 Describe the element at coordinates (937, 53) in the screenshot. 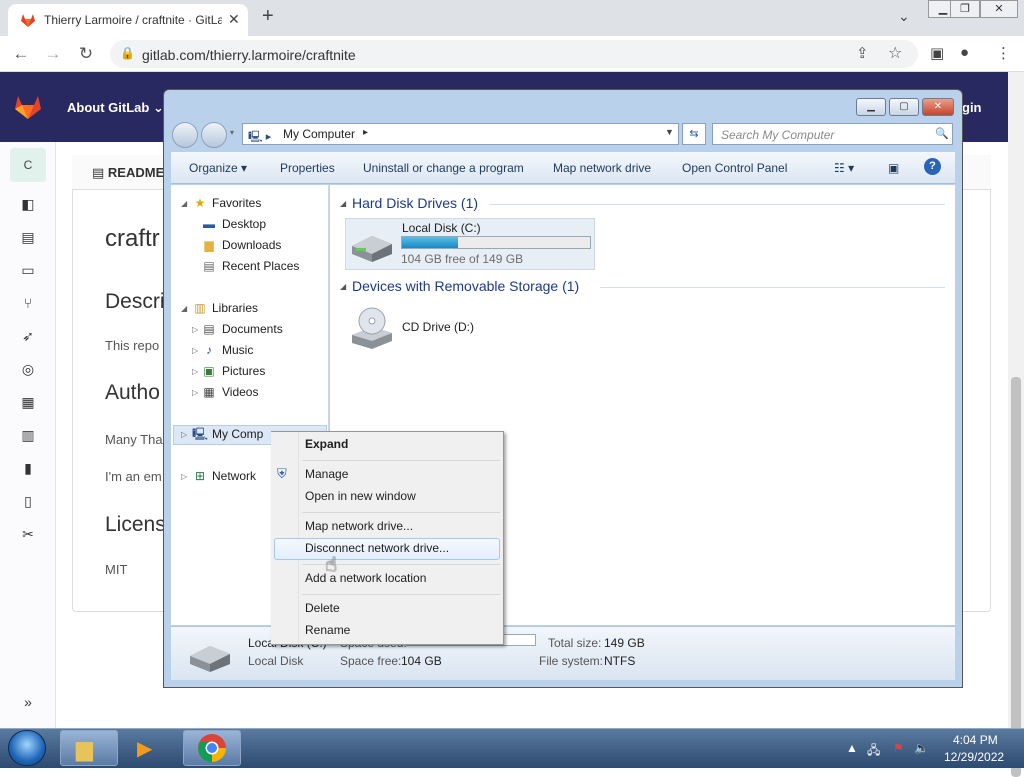

I see `side-panel-icon: ▣` at that location.